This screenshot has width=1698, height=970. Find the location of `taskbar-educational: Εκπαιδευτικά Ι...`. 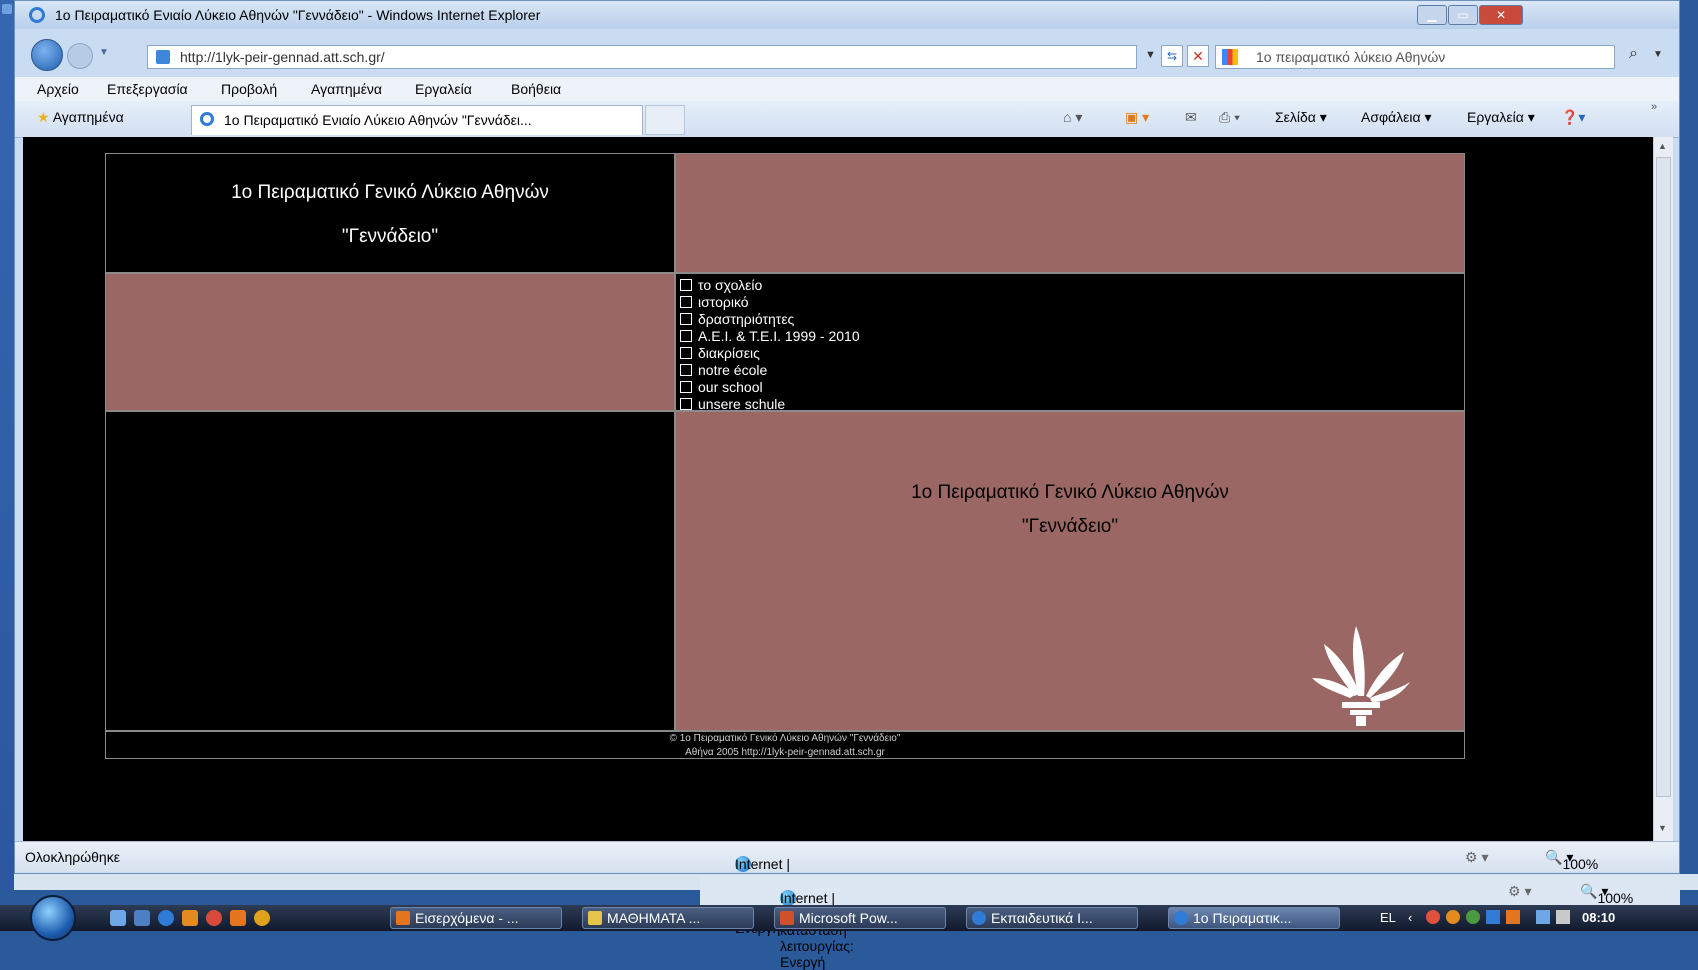

taskbar-educational: Εκπαιδευτικά Ι... is located at coordinates (1052, 918).